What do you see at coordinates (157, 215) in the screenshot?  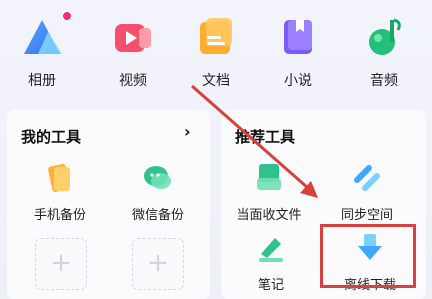 I see `tool-label: 微信备份` at bounding box center [157, 215].